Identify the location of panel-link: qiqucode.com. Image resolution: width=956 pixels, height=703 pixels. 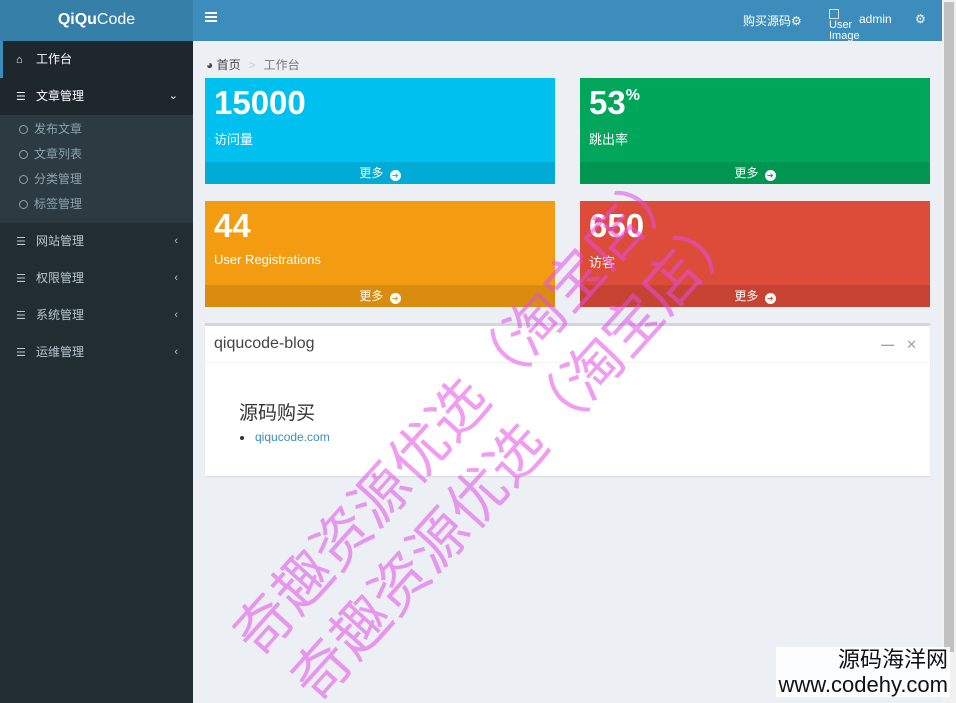
(292, 437).